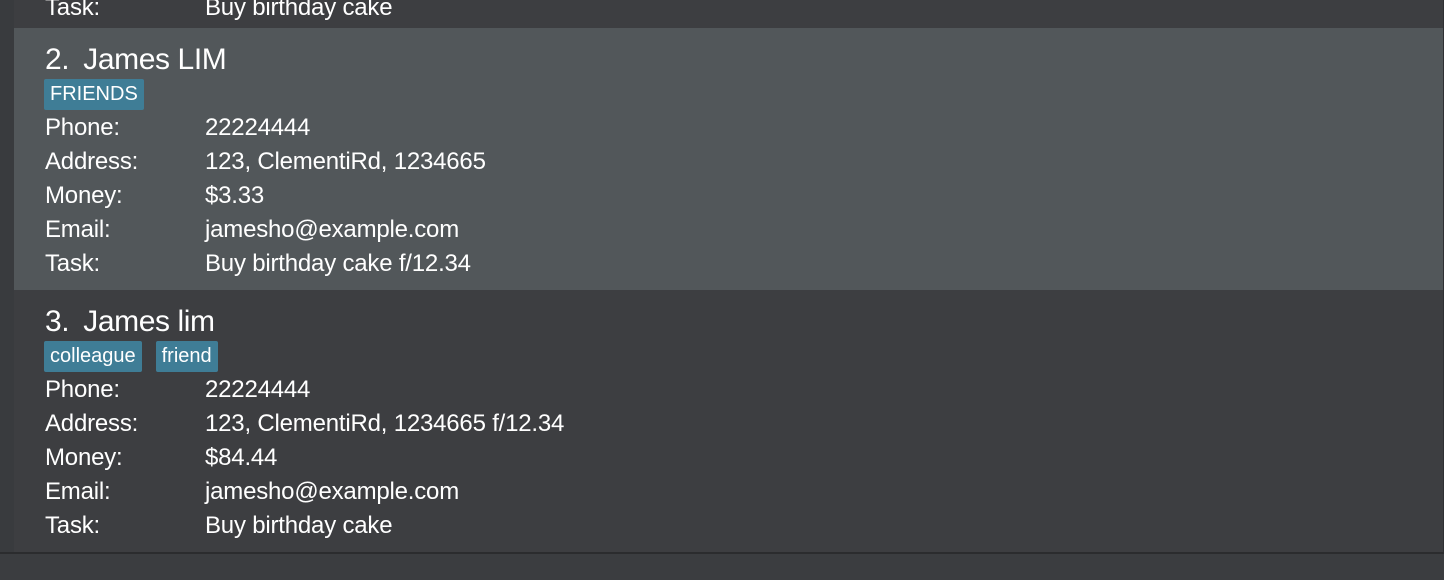 The height and width of the screenshot is (580, 1444). I want to click on money-value: $3.33, so click(235, 195).